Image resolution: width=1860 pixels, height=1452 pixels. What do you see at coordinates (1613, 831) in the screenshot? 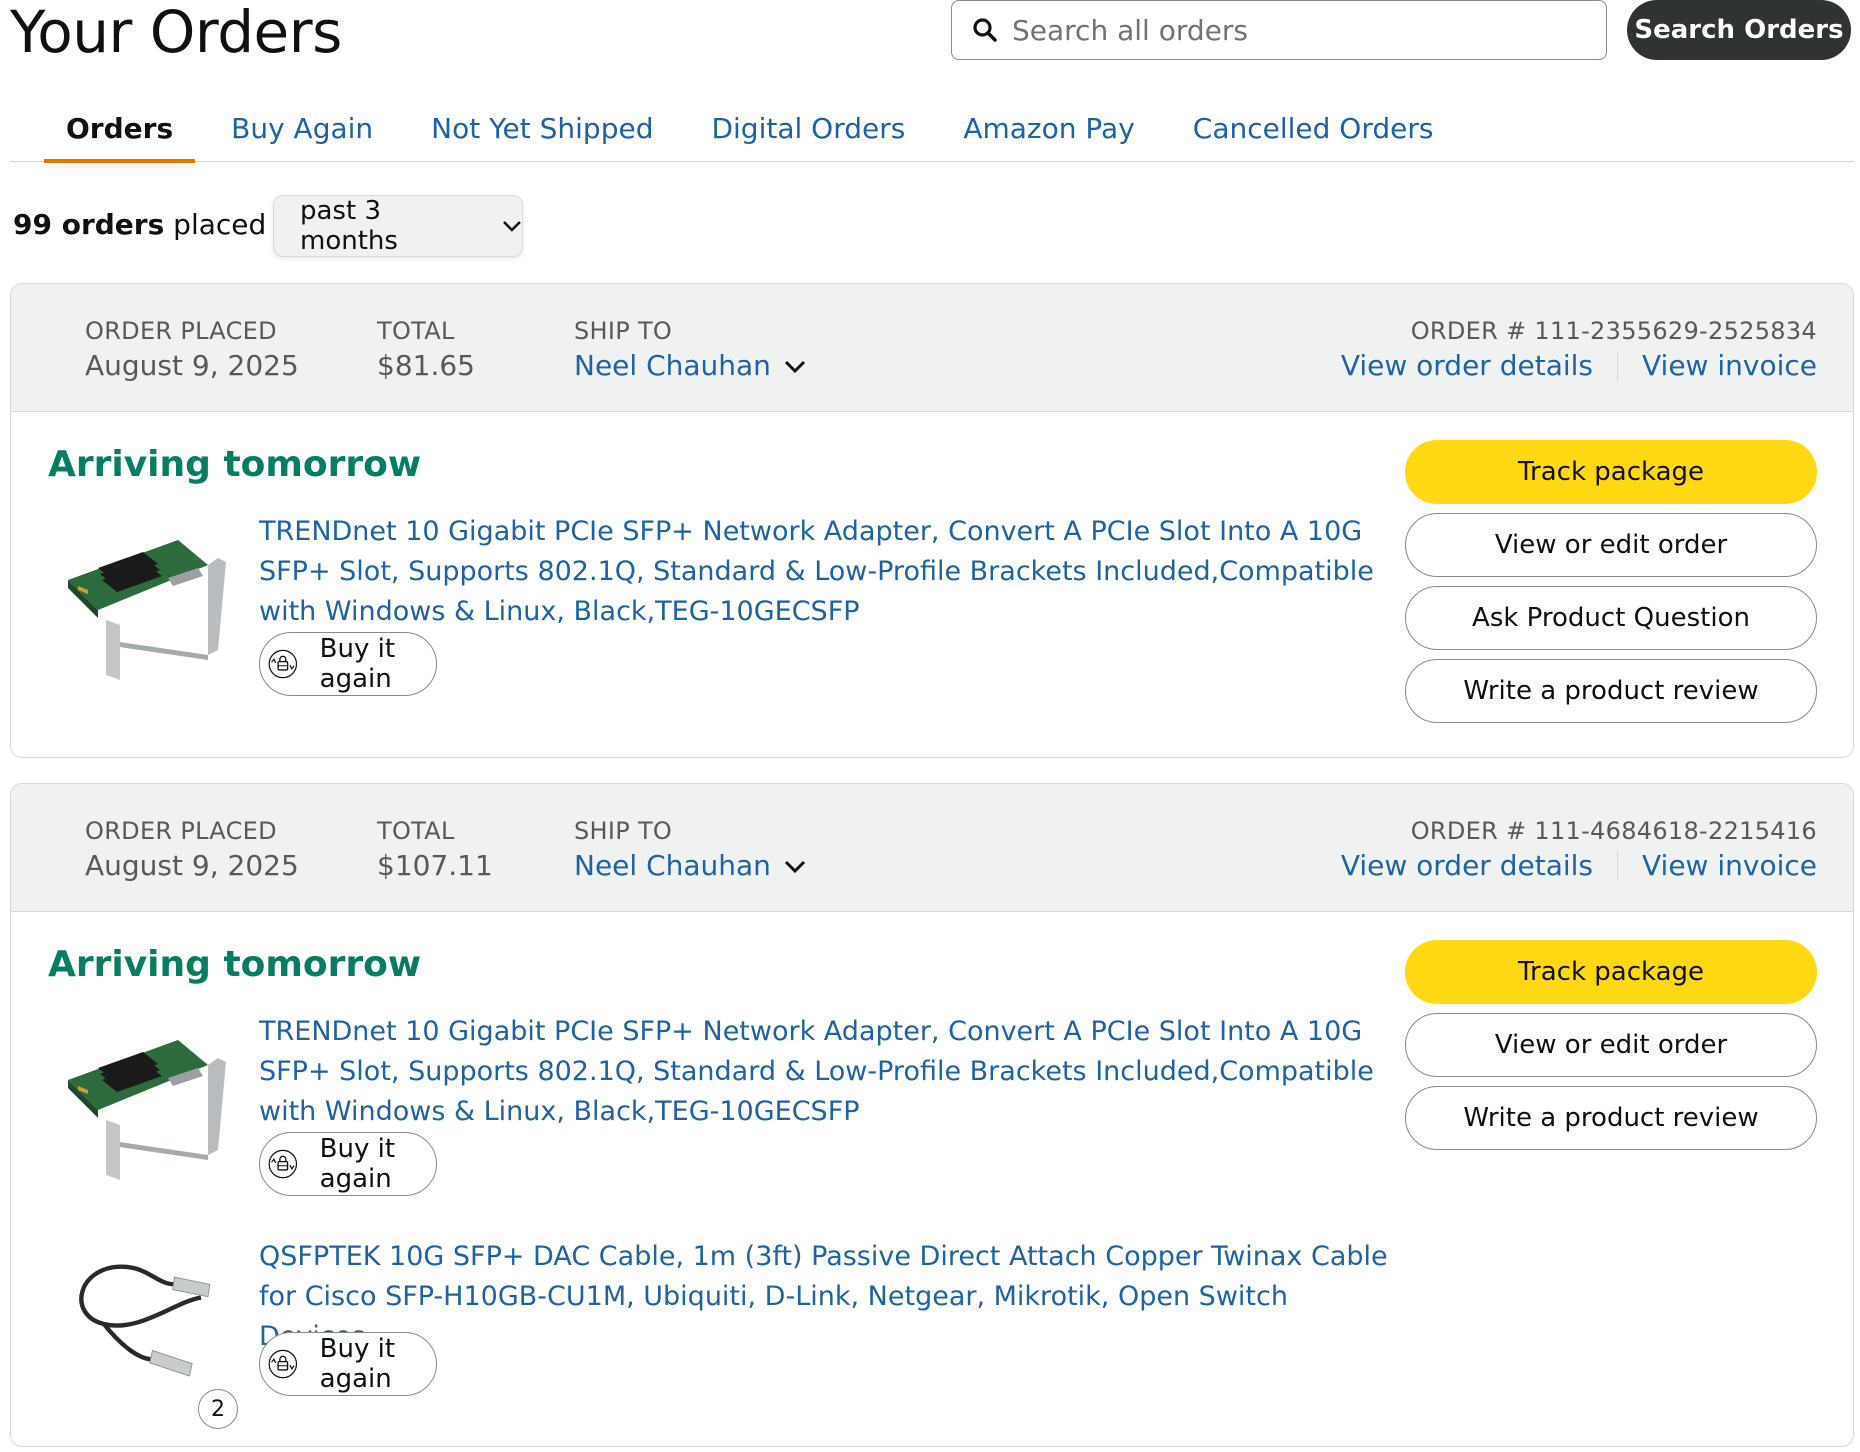
I see `order-number: ORDER # 111-4684618-2215416` at bounding box center [1613, 831].